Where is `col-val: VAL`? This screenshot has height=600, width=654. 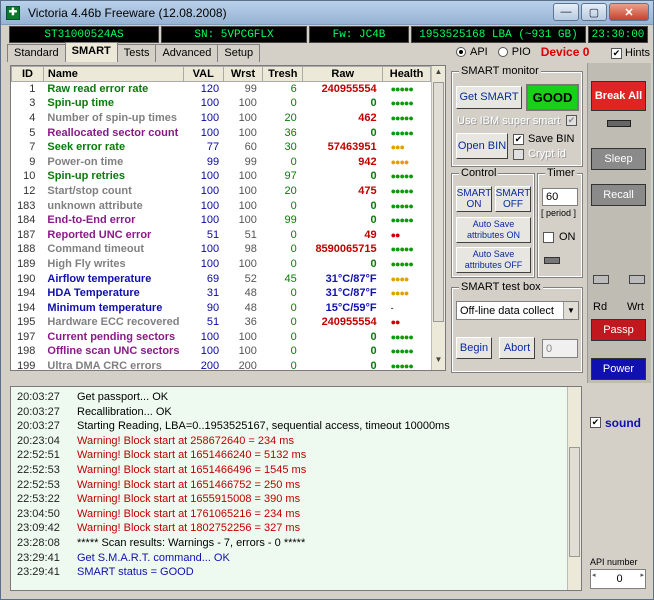
col-val: VAL is located at coordinates (203, 74).